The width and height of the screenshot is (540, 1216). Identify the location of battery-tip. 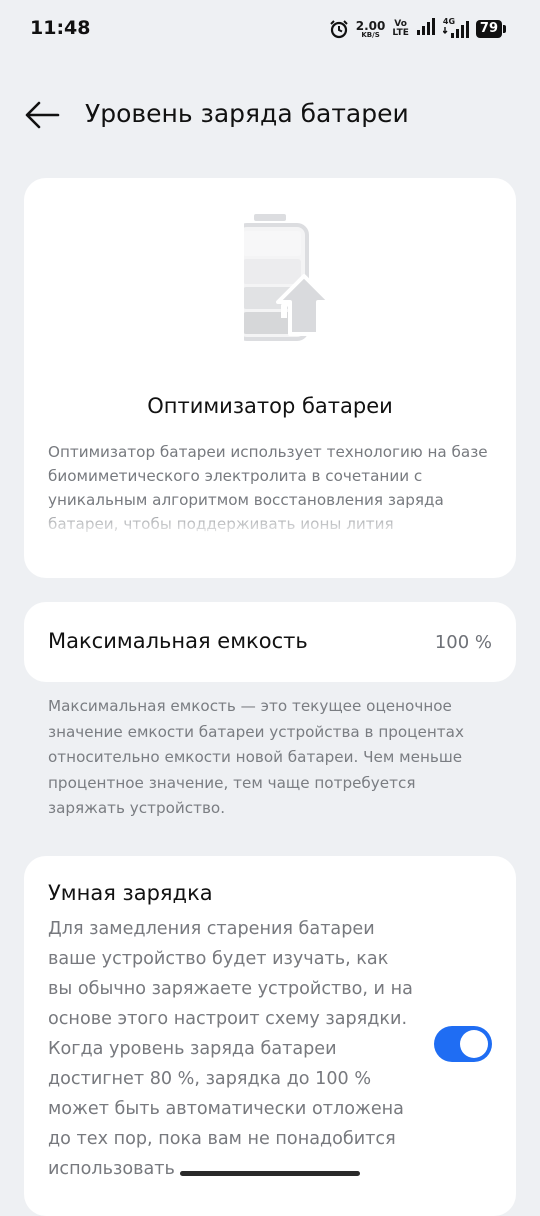
(504, 29).